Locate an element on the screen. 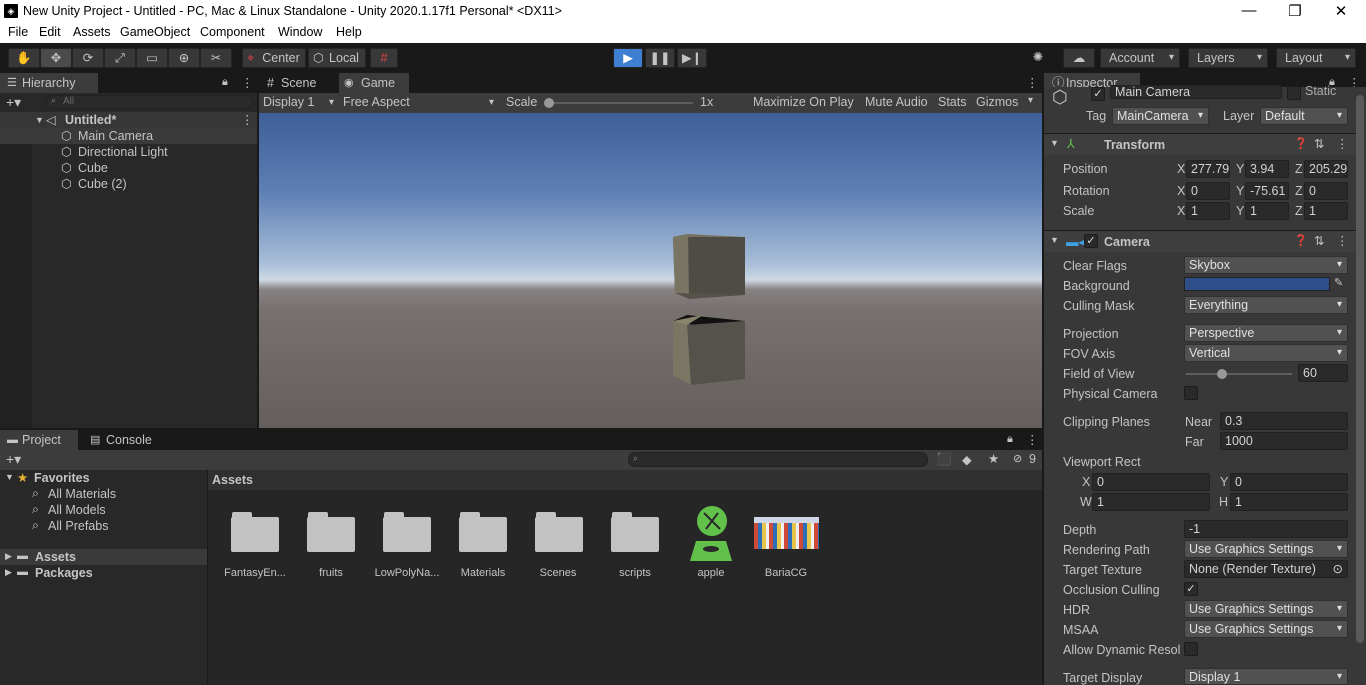 This screenshot has width=1366, height=685. rotation-x-field: 0 is located at coordinates (1208, 191).